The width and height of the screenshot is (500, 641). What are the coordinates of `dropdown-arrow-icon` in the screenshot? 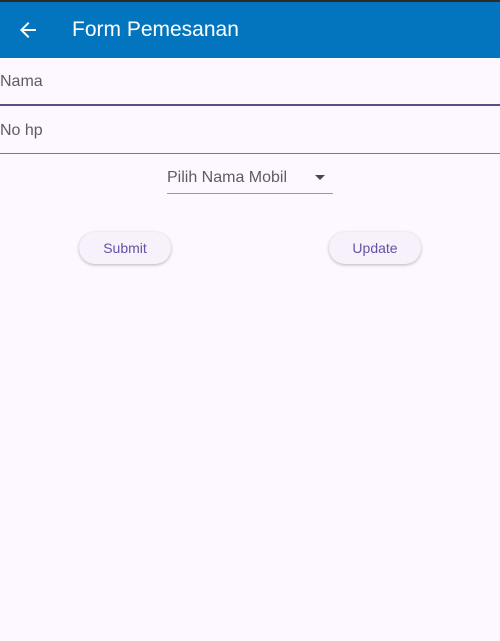 It's located at (320, 177).